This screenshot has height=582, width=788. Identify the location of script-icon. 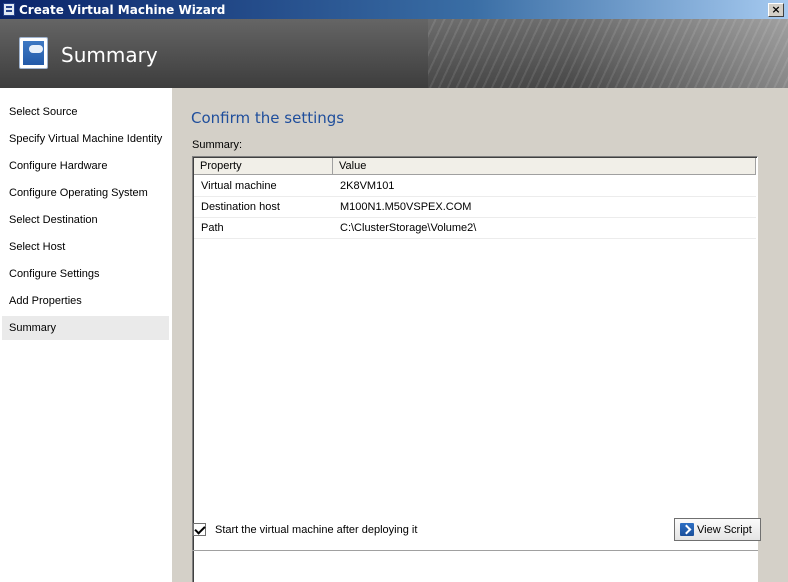
(687, 529).